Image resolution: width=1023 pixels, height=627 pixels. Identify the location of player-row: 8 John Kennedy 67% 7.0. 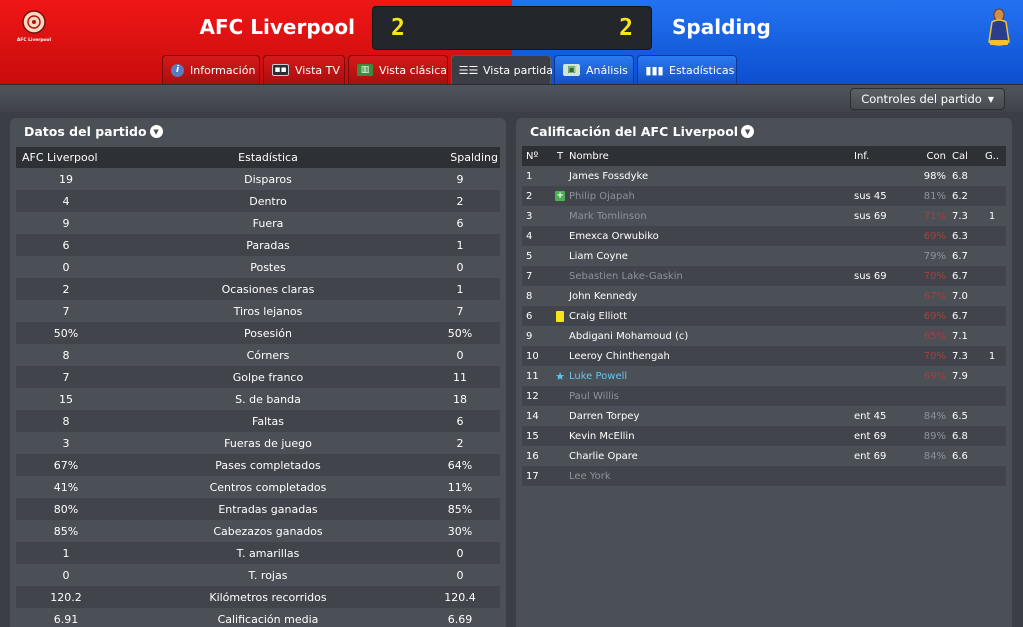
(764, 296).